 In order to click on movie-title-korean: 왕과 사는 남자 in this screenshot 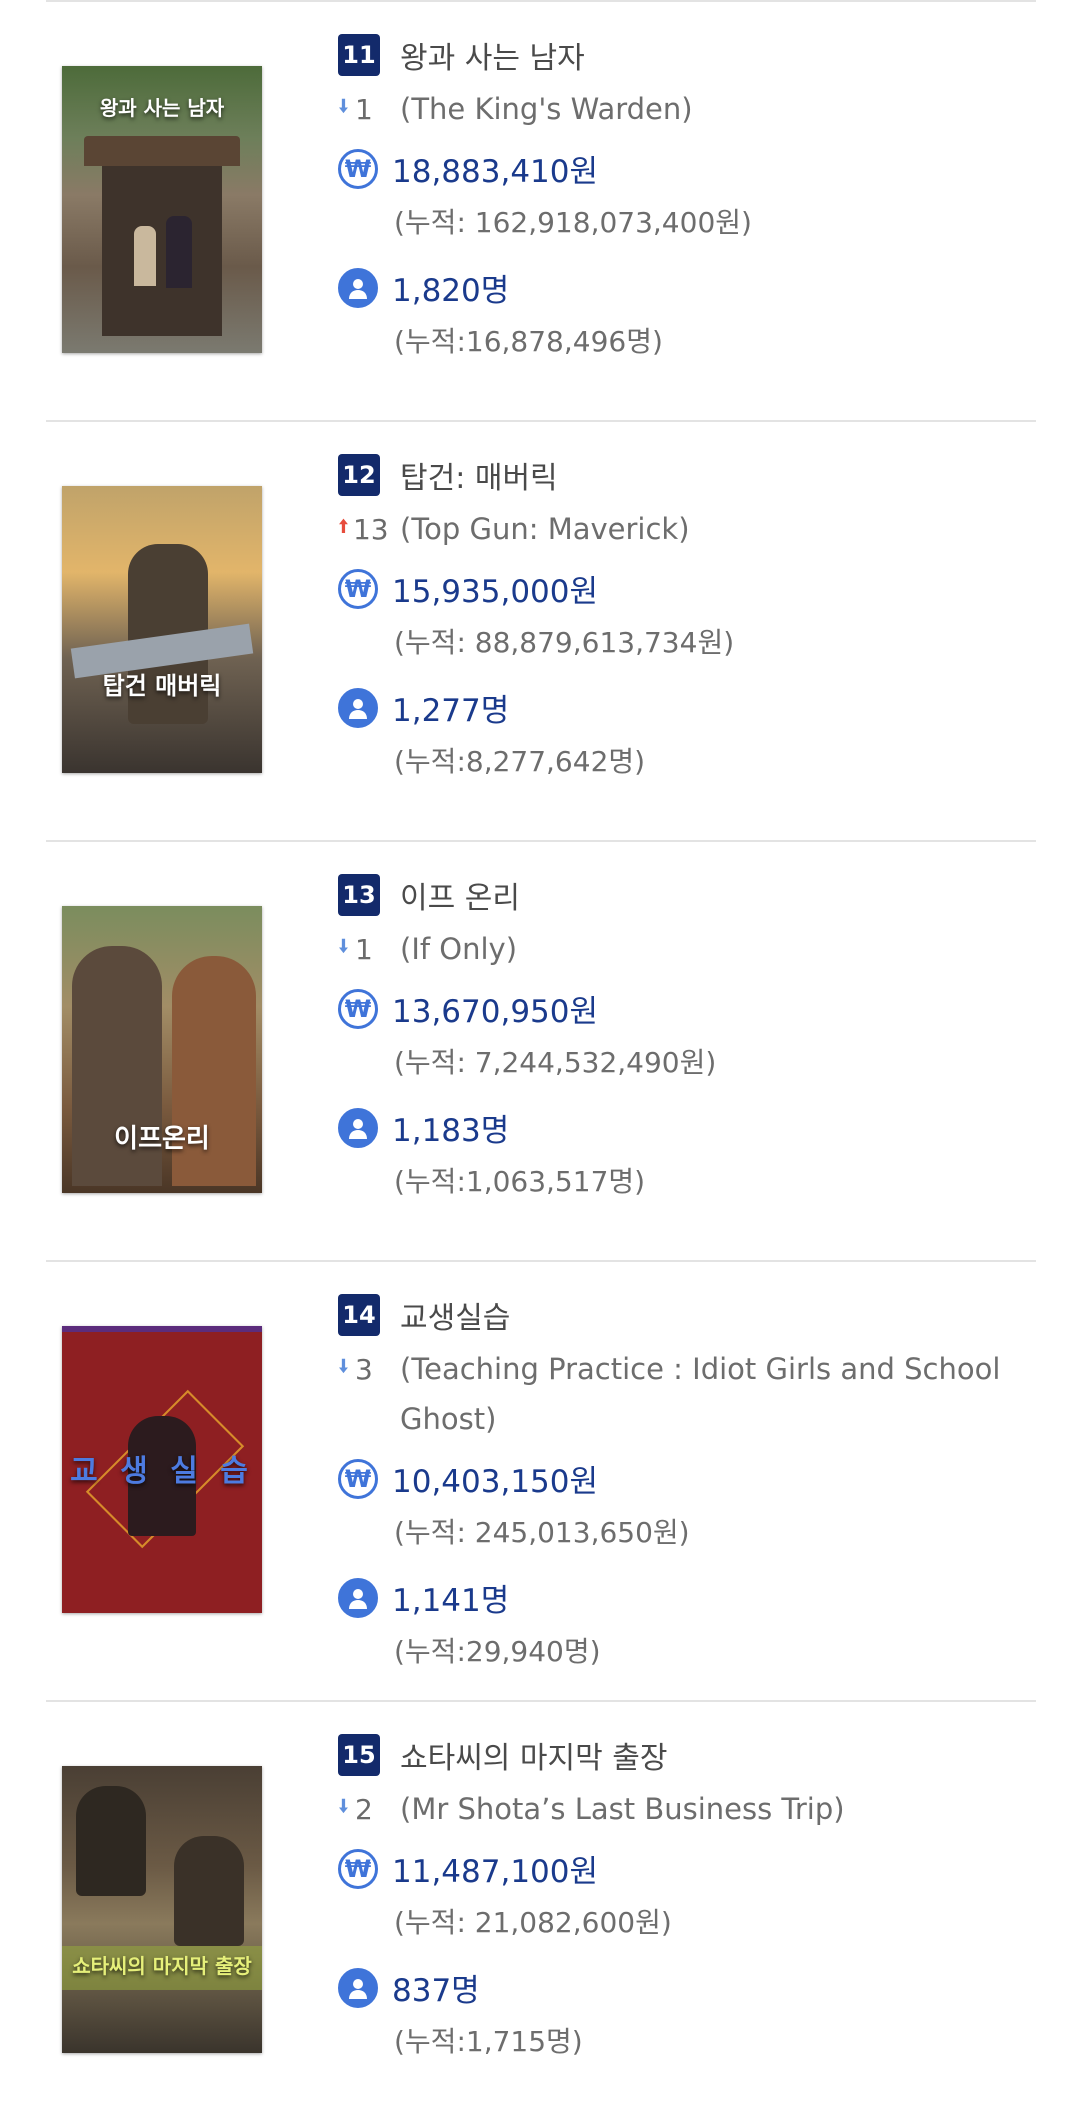, I will do `click(492, 55)`.